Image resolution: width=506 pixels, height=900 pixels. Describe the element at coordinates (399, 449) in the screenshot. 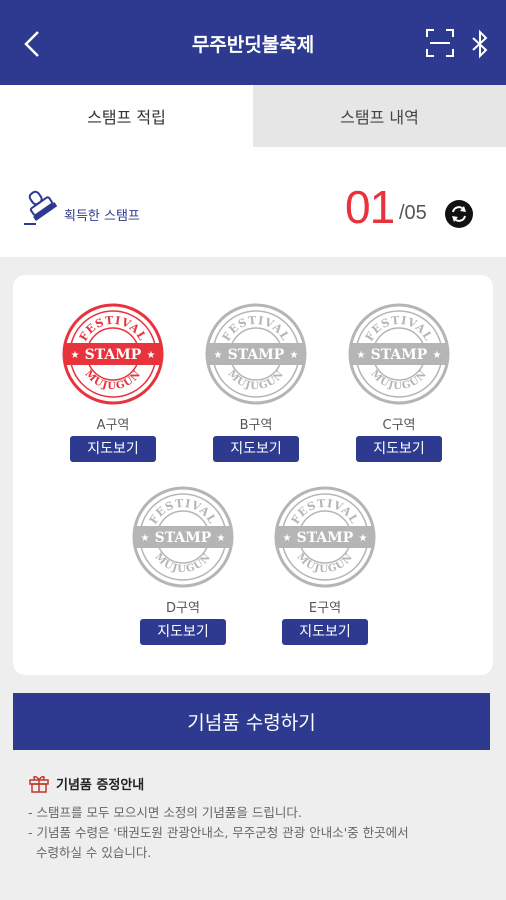

I see `view-map-button-c: 지도보기` at that location.